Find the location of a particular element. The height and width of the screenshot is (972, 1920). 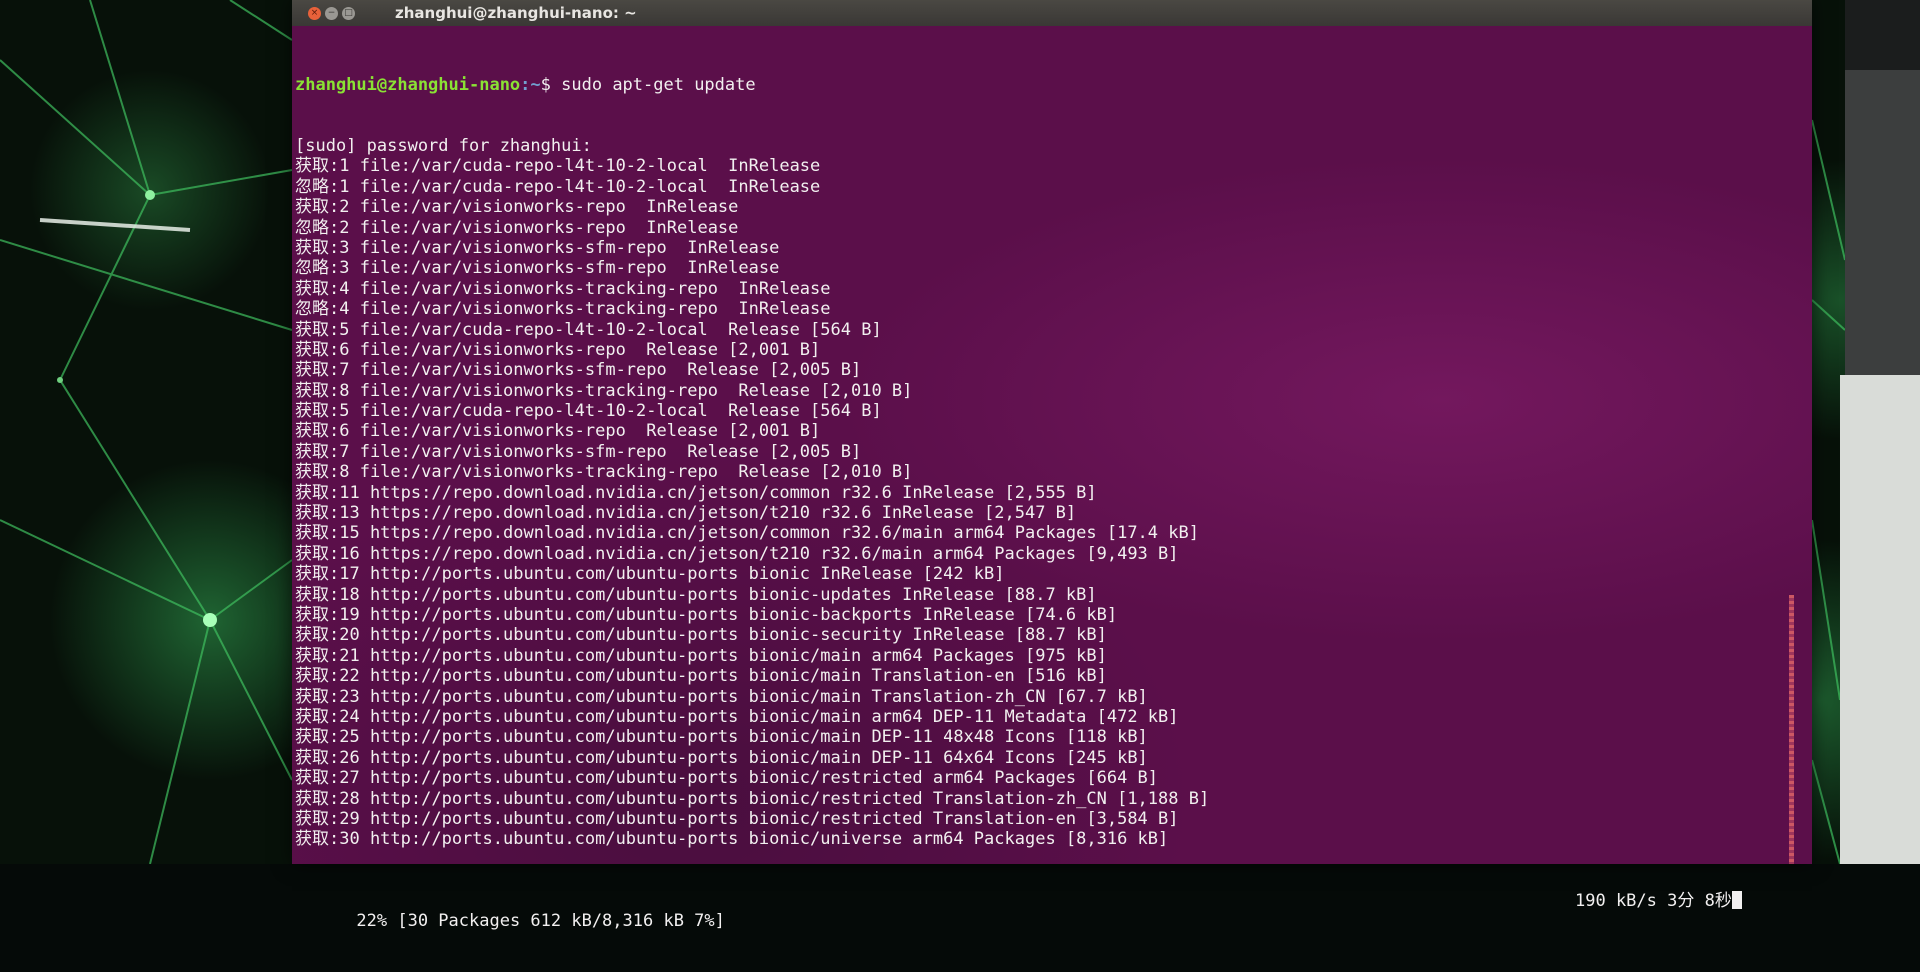

background-window-dark is located at coordinates (1882, 35).